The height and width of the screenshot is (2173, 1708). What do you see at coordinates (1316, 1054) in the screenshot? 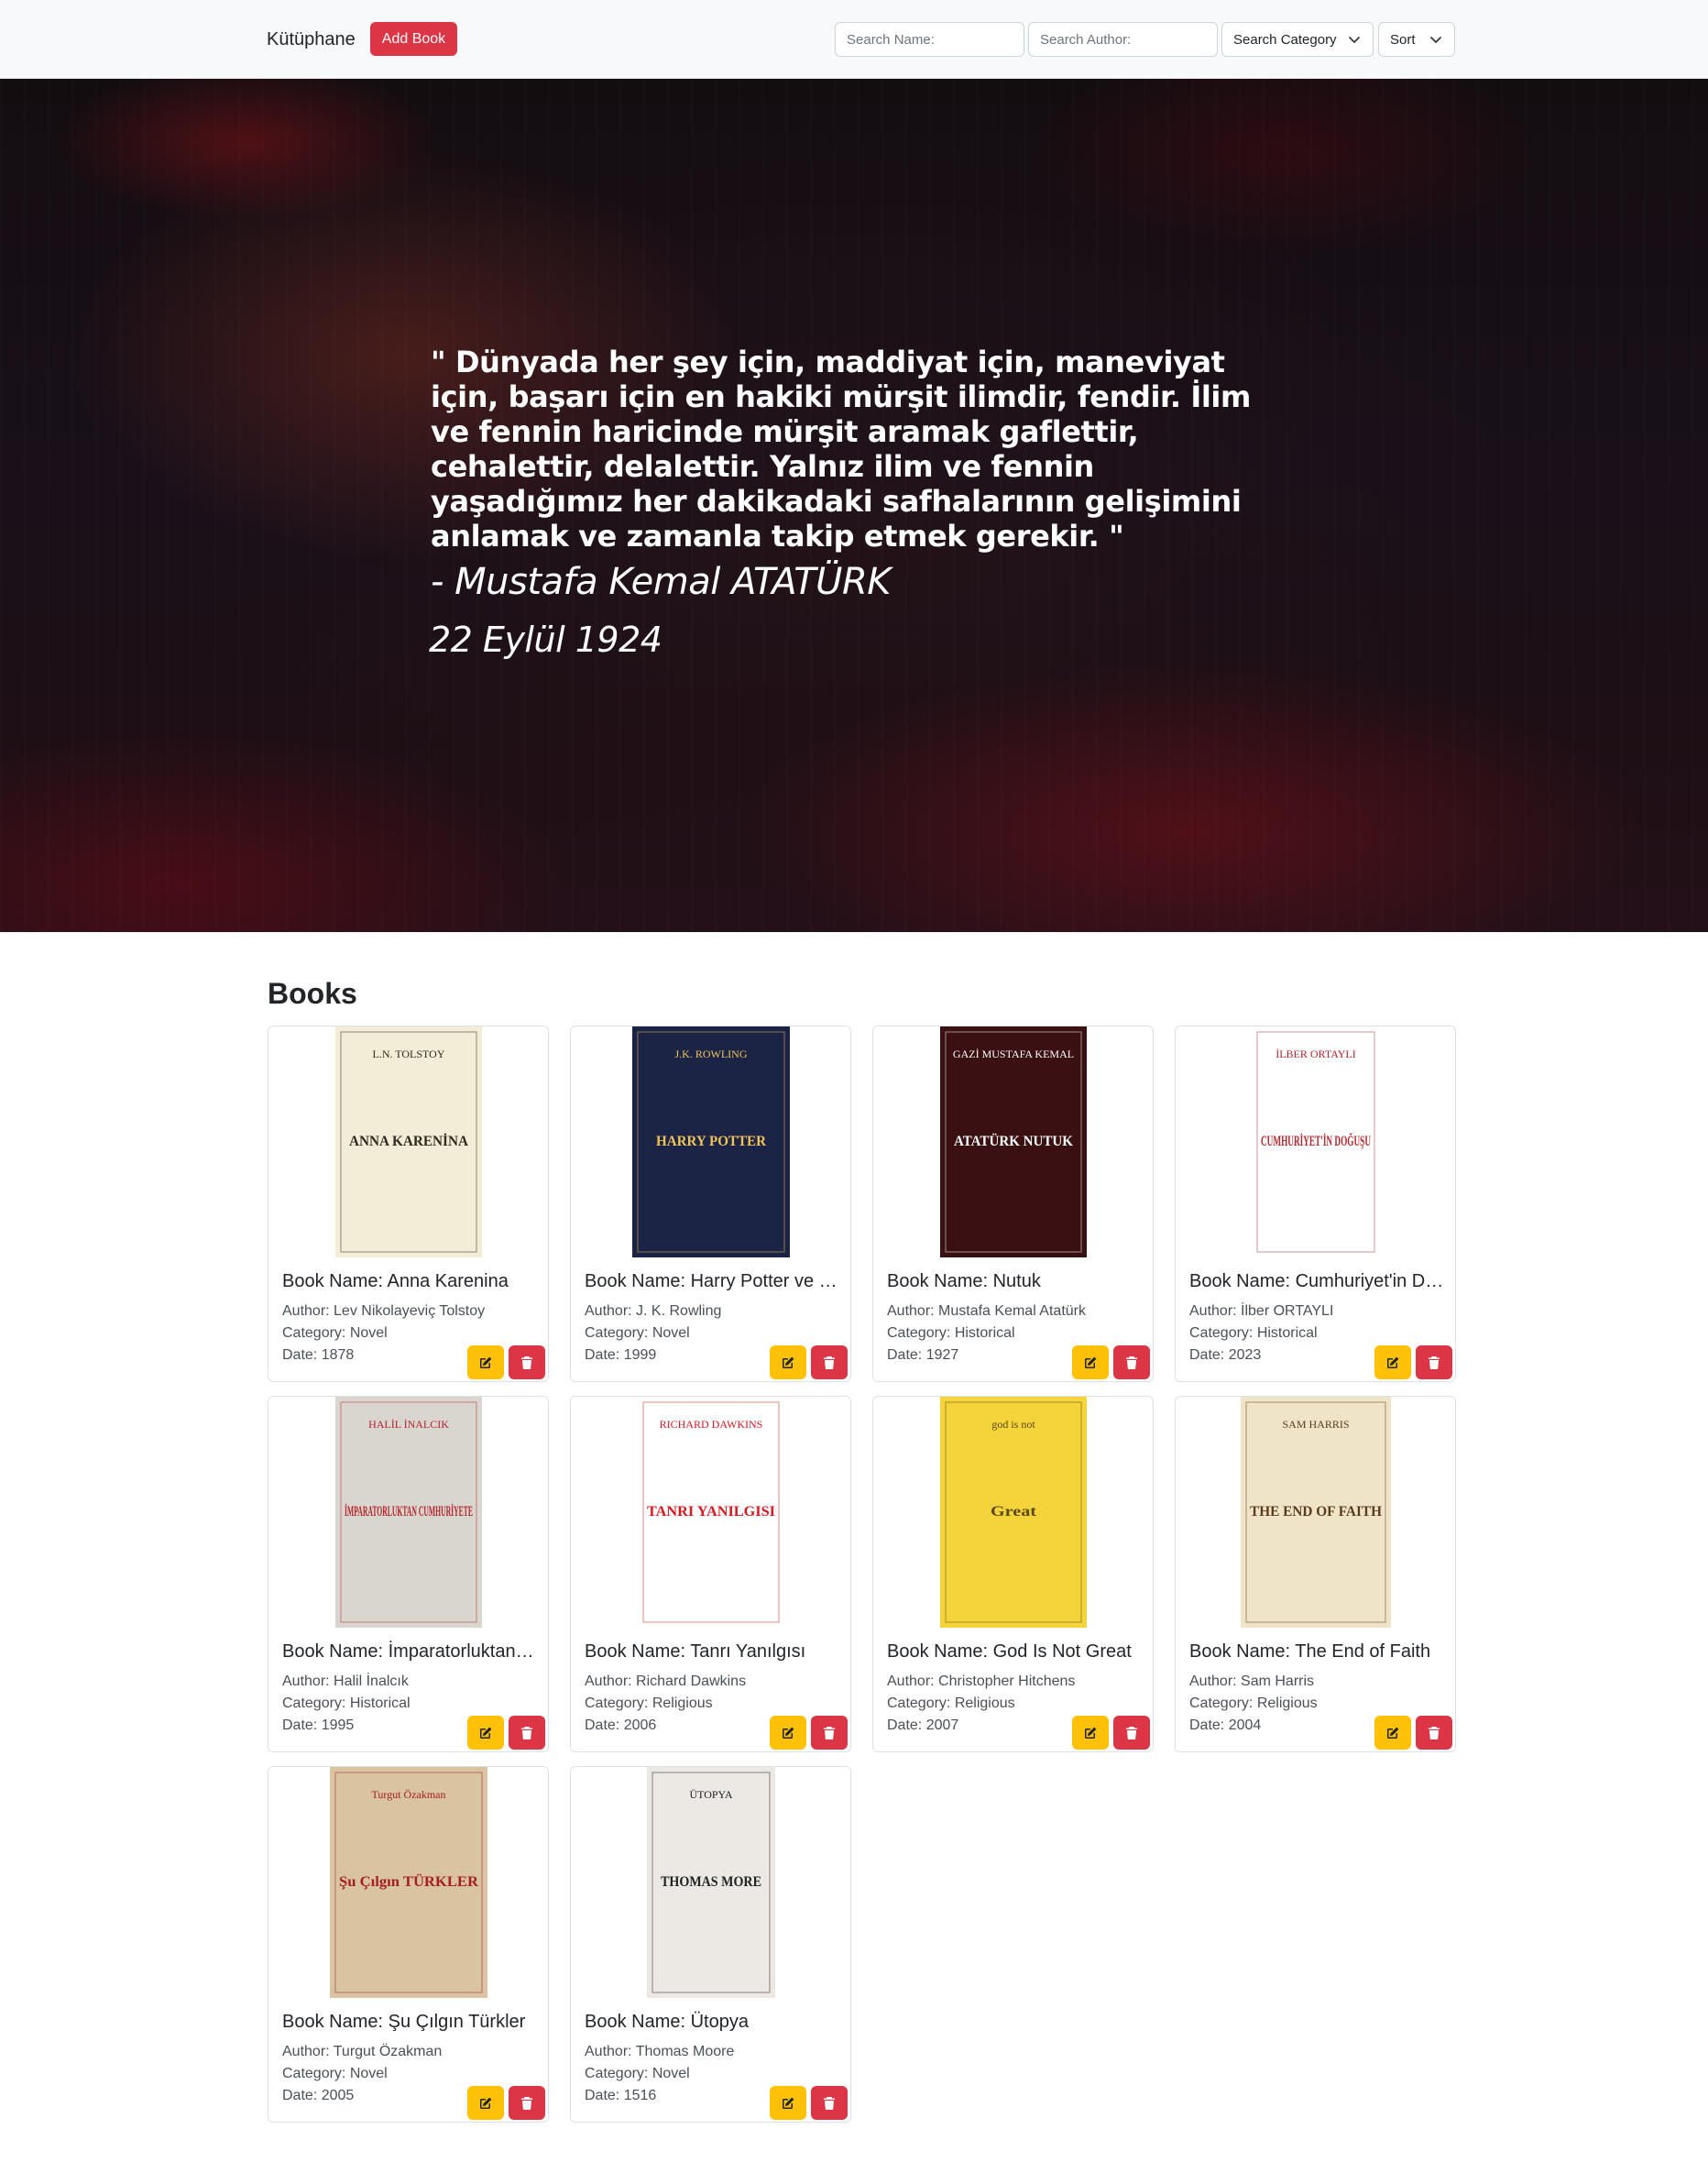
I see `svg-text: İLBER ORTAYLI` at bounding box center [1316, 1054].